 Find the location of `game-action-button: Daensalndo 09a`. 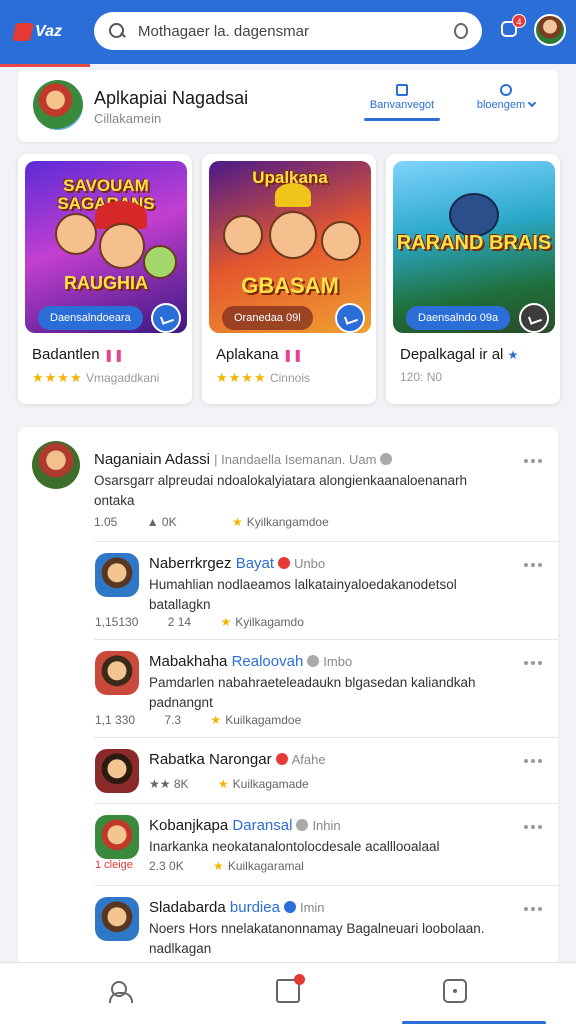

game-action-button: Daensalndo 09a is located at coordinates (458, 318).